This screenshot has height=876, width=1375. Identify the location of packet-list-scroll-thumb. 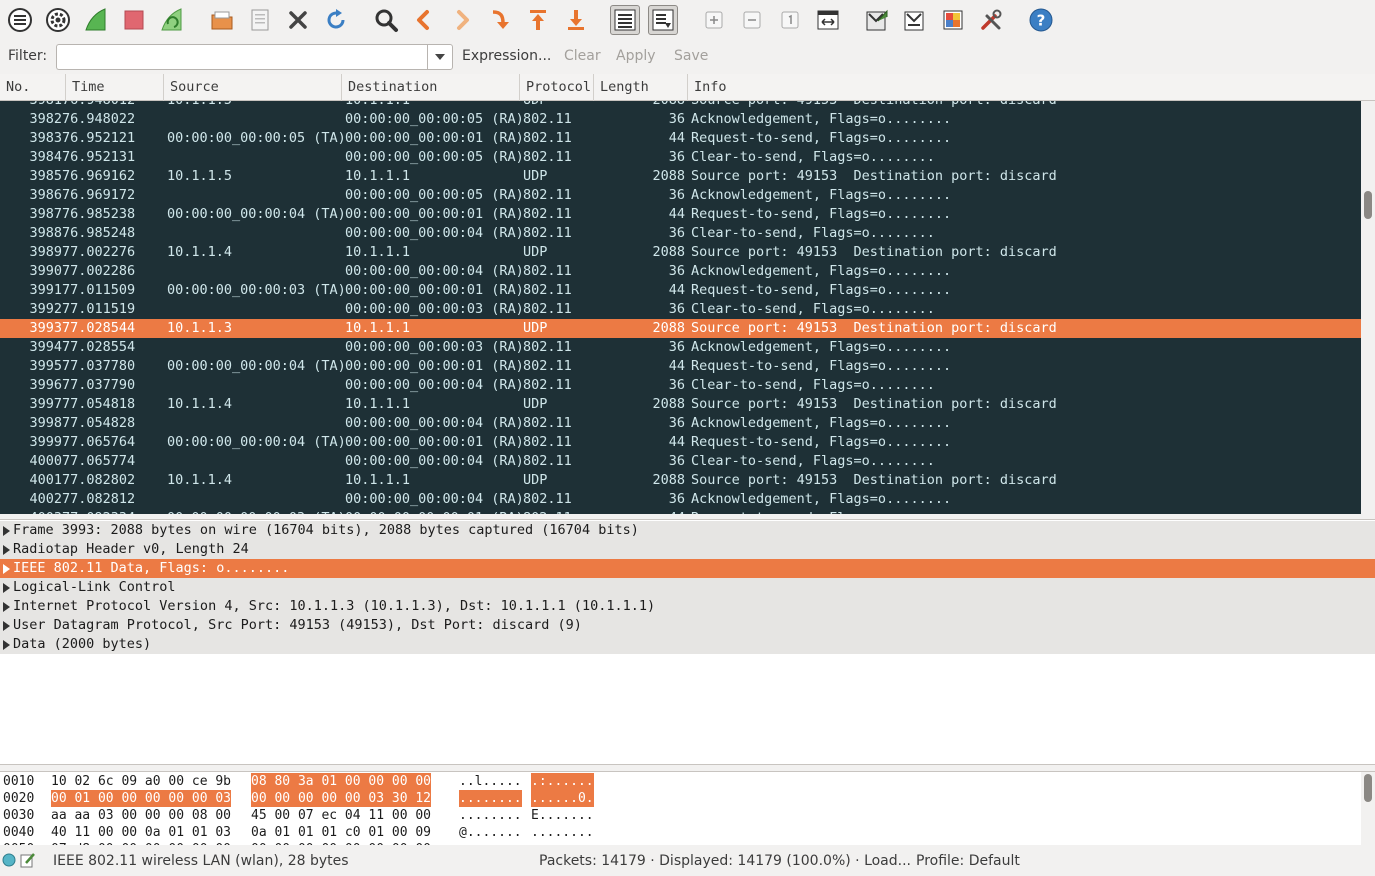
(1368, 205).